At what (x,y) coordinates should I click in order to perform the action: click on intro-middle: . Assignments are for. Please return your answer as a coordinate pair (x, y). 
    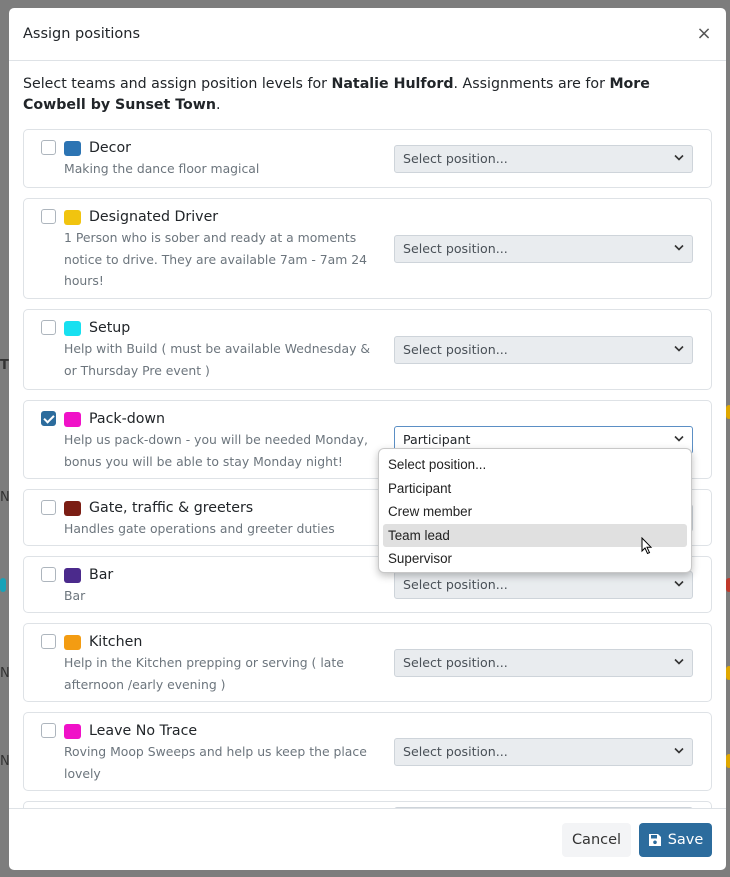
    Looking at the image, I should click on (531, 84).